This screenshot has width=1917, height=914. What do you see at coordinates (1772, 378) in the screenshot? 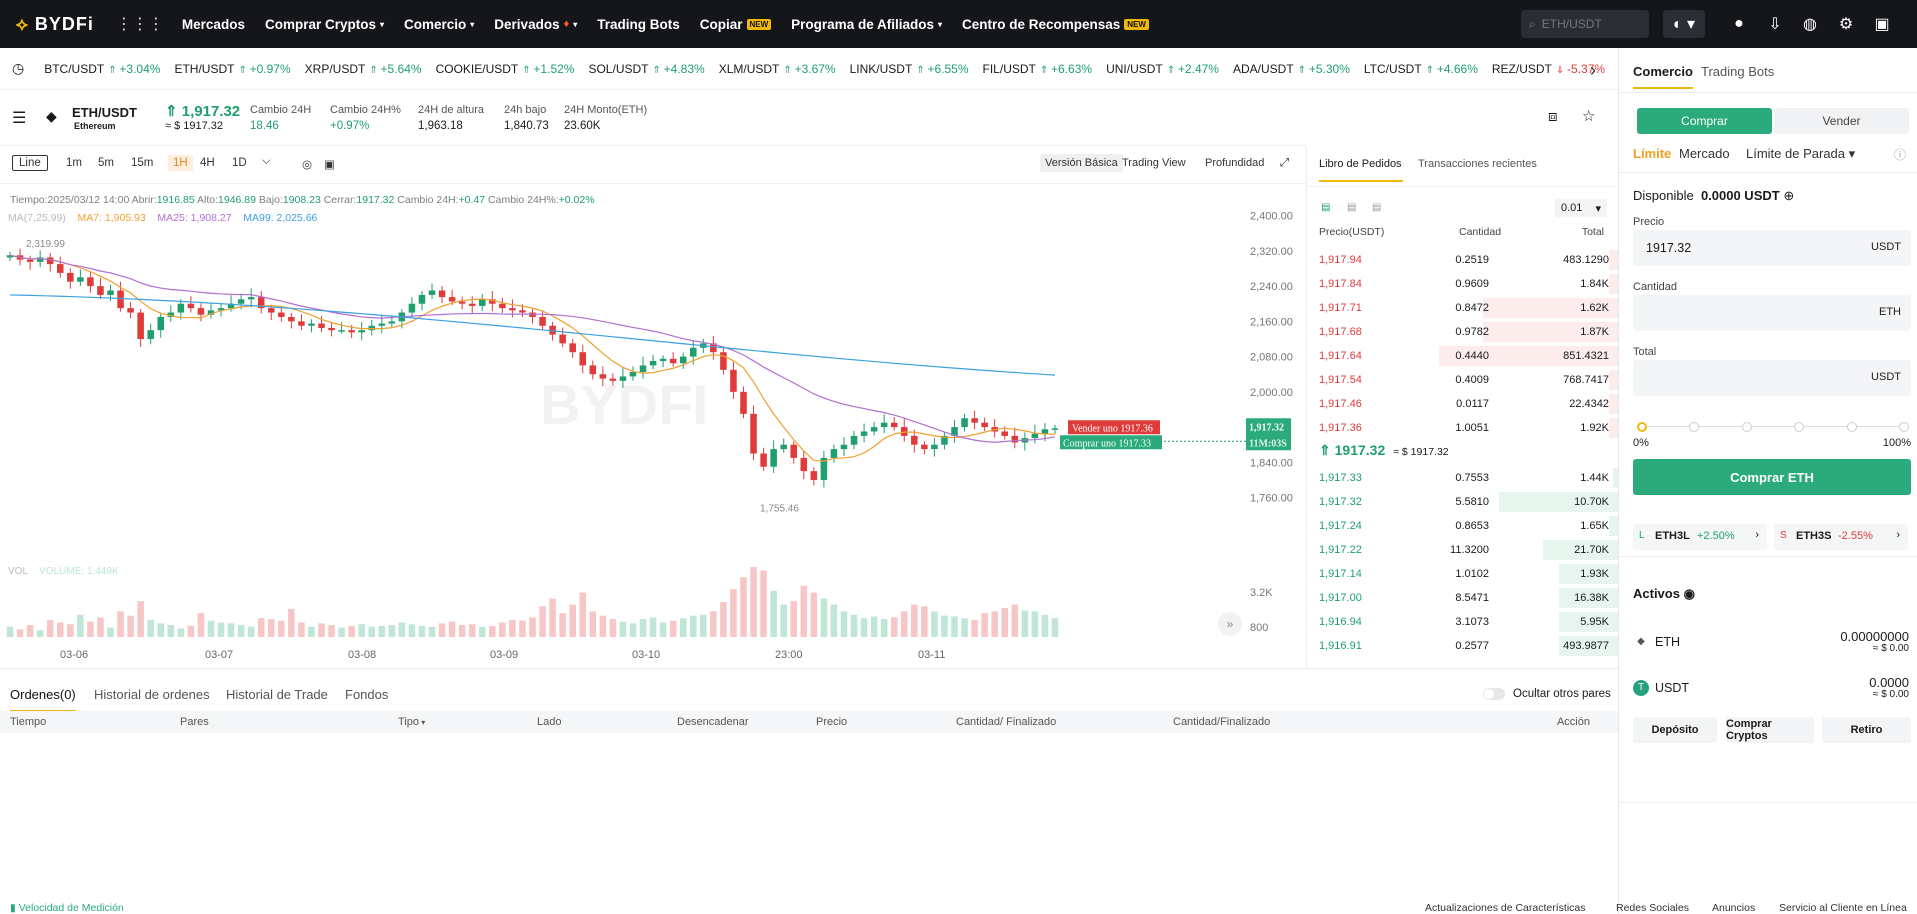
I see `total-input: USDT` at bounding box center [1772, 378].